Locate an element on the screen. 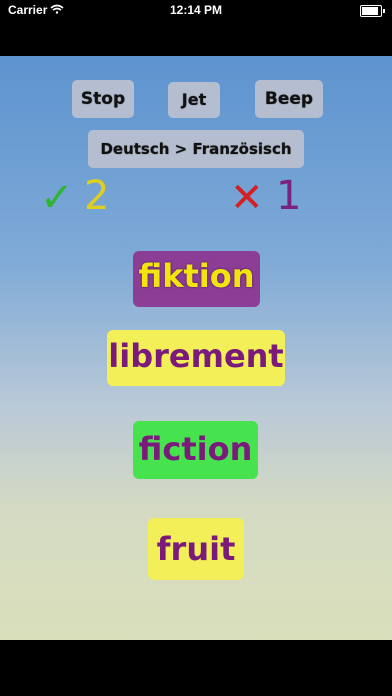 The width and height of the screenshot is (392, 696). word-option-1: fiktion is located at coordinates (196, 279).